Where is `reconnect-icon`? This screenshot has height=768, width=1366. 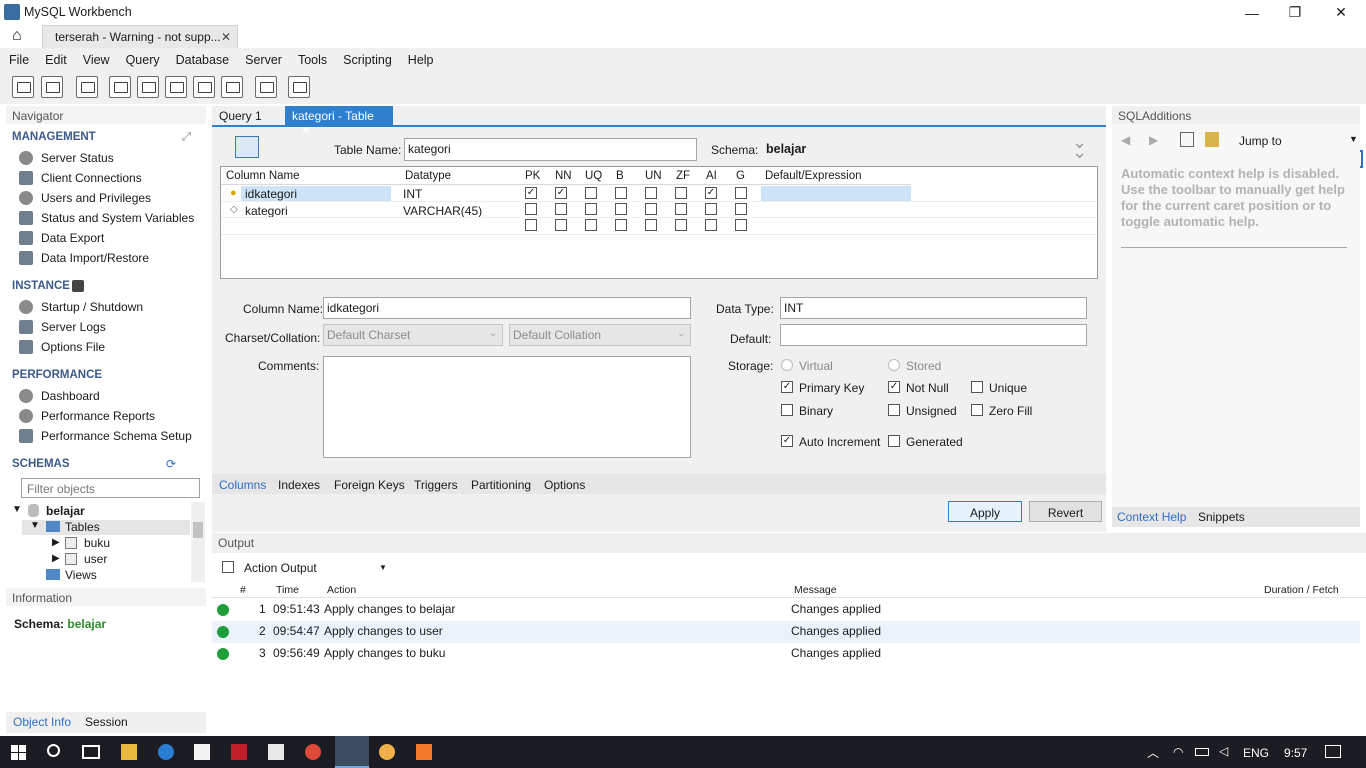
reconnect-icon is located at coordinates (299, 87).